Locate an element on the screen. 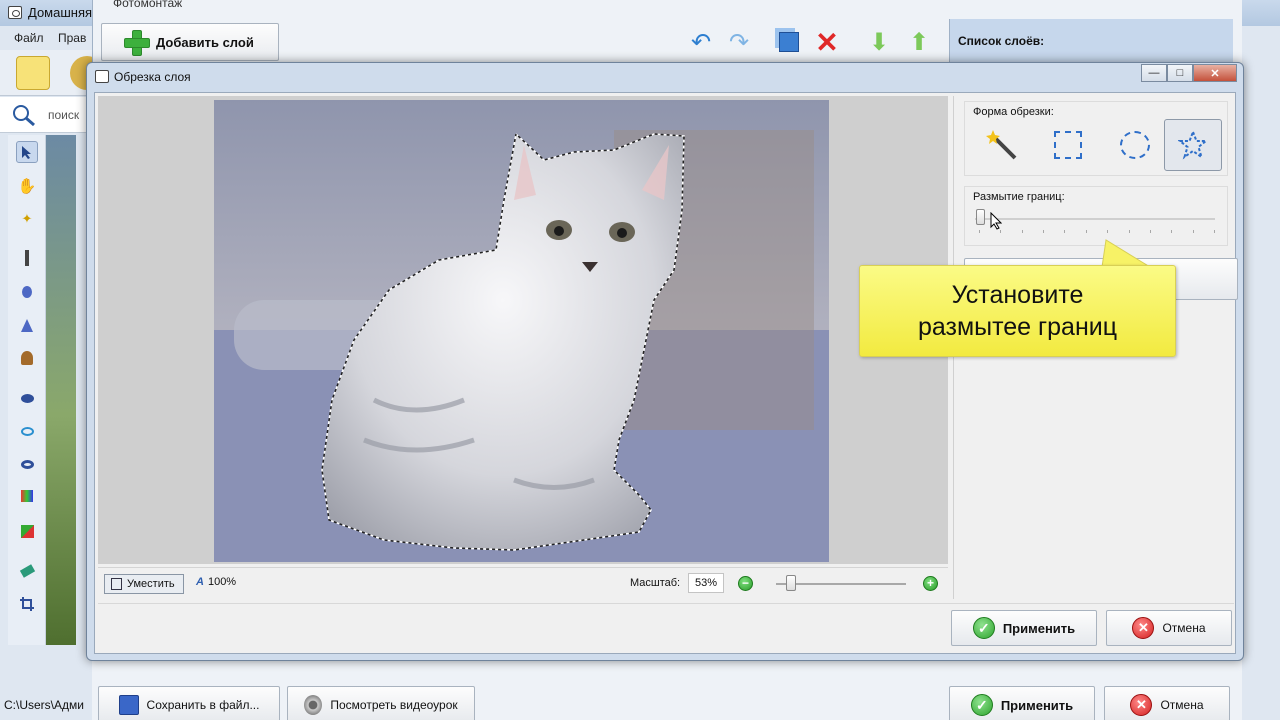  edge-blur-label: Размытие границ: is located at coordinates (1019, 197).